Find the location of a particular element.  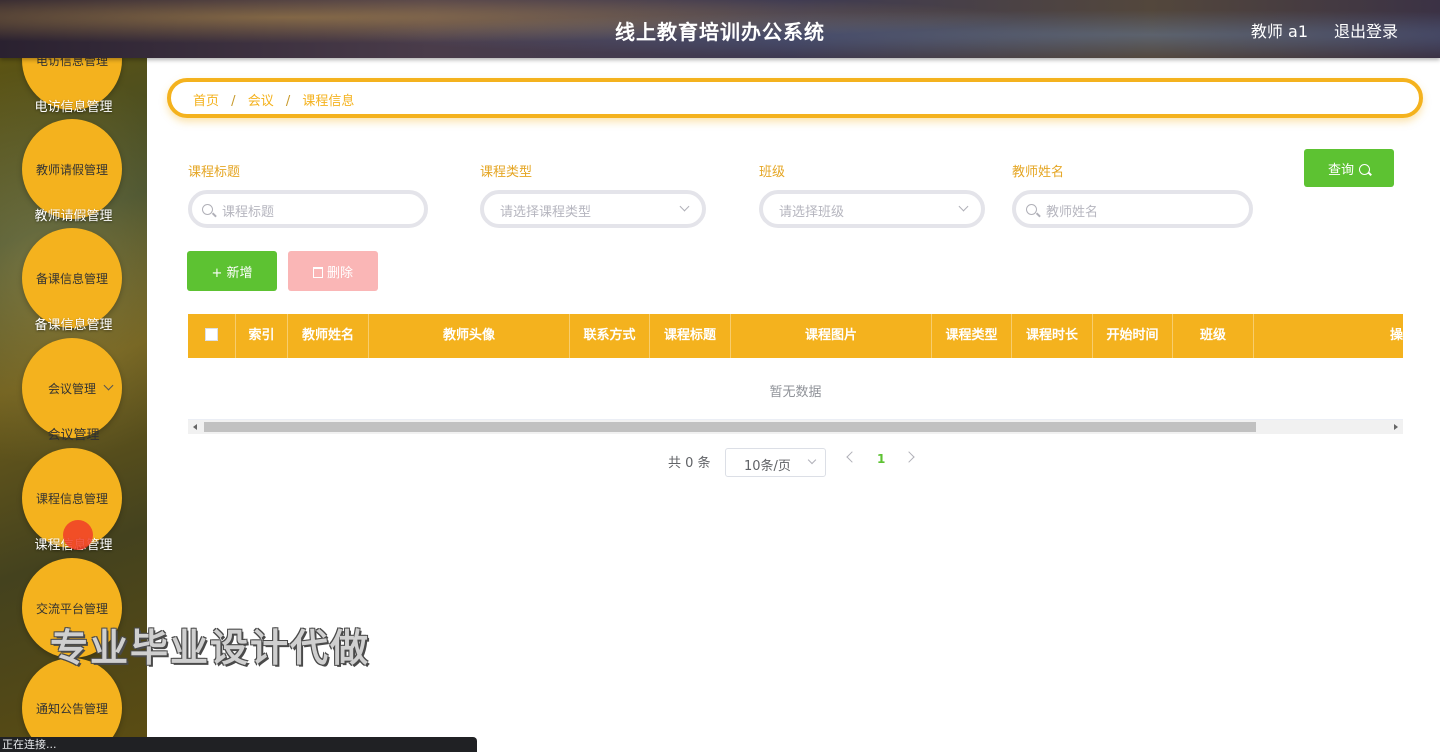

mouse-cursor-icon is located at coordinates (78, 535).